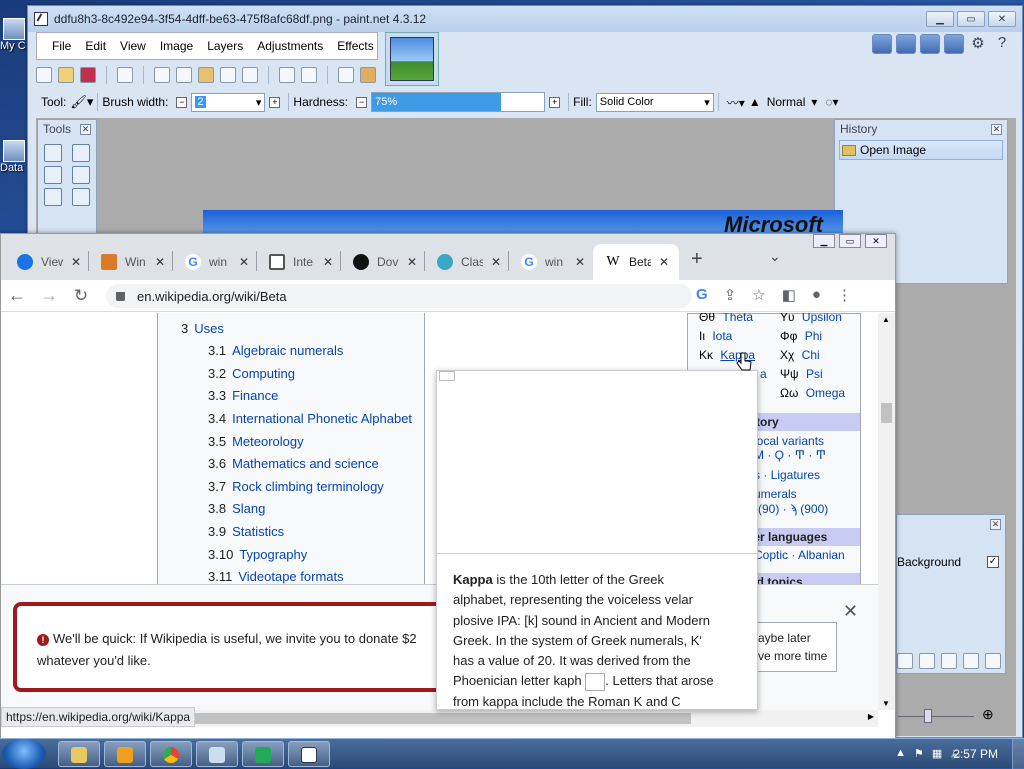 This screenshot has height=769, width=1024. What do you see at coordinates (81, 296) in the screenshot?
I see `reload-icon: ↻` at bounding box center [81, 296].